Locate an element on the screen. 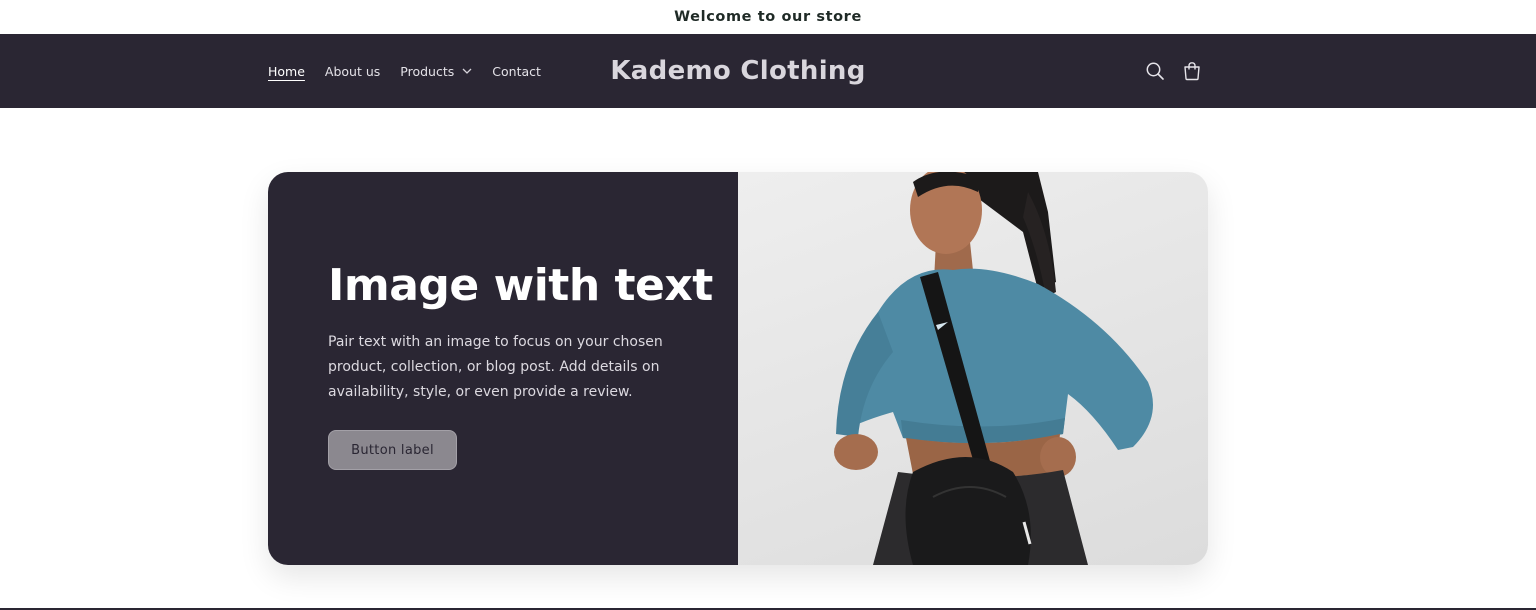  cart-icon is located at coordinates (1192, 71).